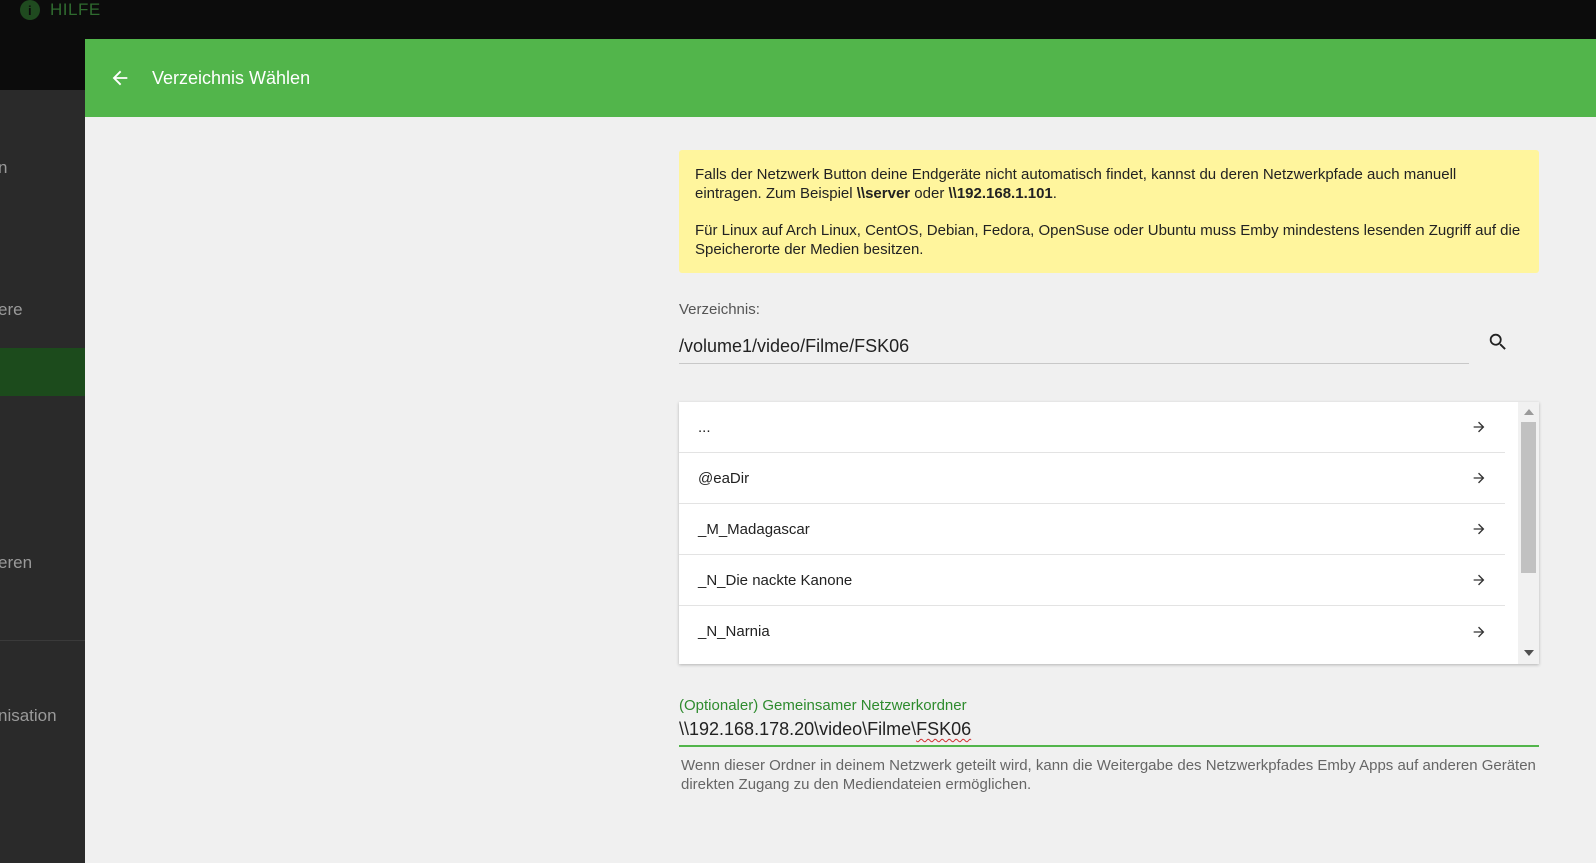 This screenshot has height=863, width=1596. Describe the element at coordinates (1092, 478) in the screenshot. I see `list-item: @eaDir` at that location.